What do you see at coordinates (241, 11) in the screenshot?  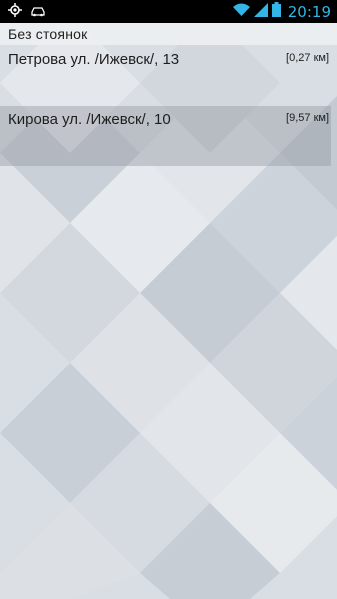 I see `wifi-icon` at bounding box center [241, 11].